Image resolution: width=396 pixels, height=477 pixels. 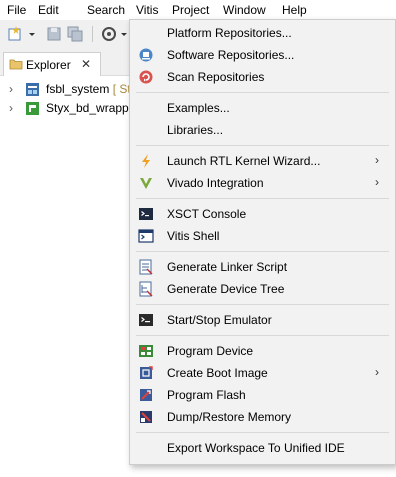 I want to click on menu-vitis: Vitis, so click(x=147, y=10).